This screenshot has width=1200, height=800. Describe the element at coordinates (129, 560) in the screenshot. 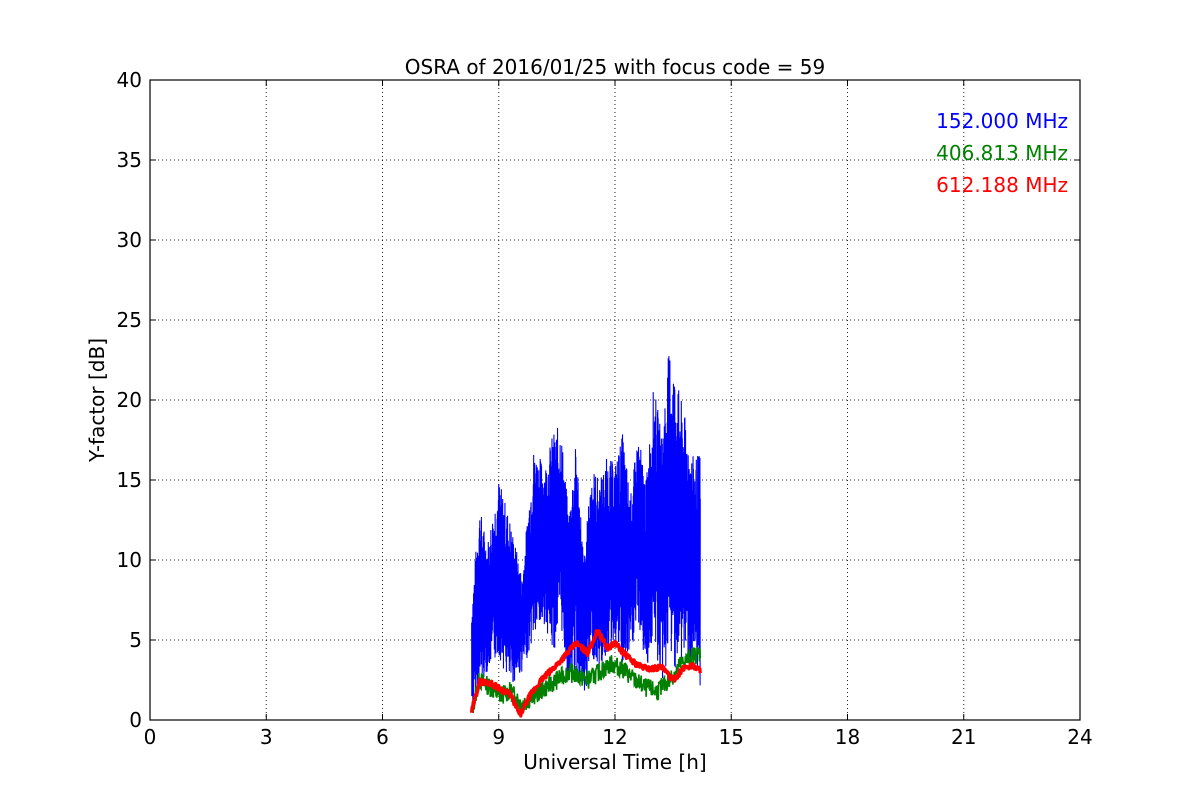

I see `y-tick-label: 10` at that location.